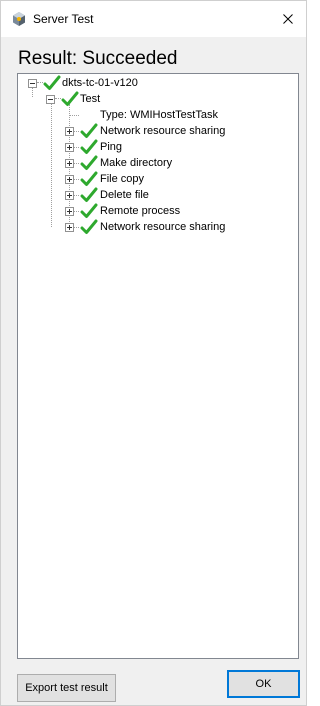 This screenshot has height=706, width=320. I want to click on close-button, so click(288, 19).